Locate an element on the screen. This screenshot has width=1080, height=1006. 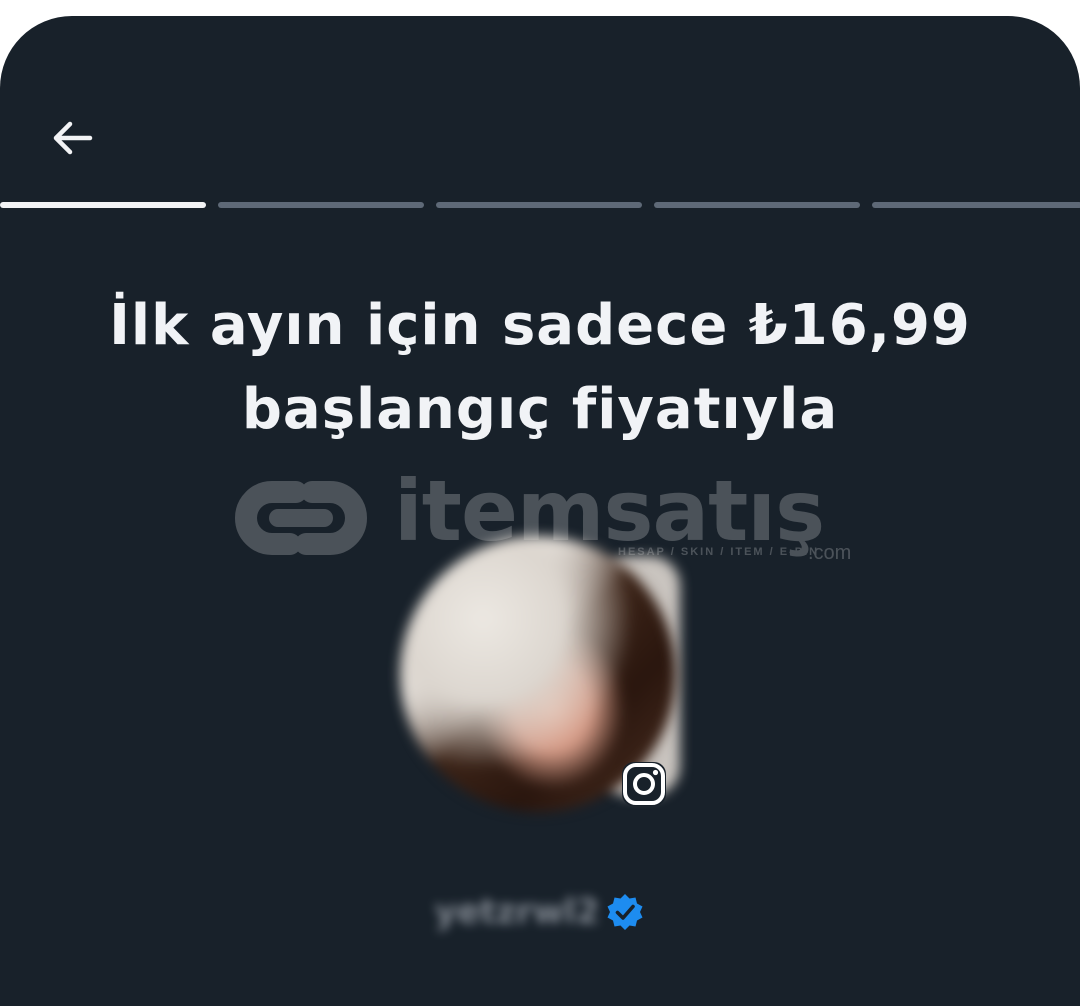
arrow-left-icon is located at coordinates (73, 138).